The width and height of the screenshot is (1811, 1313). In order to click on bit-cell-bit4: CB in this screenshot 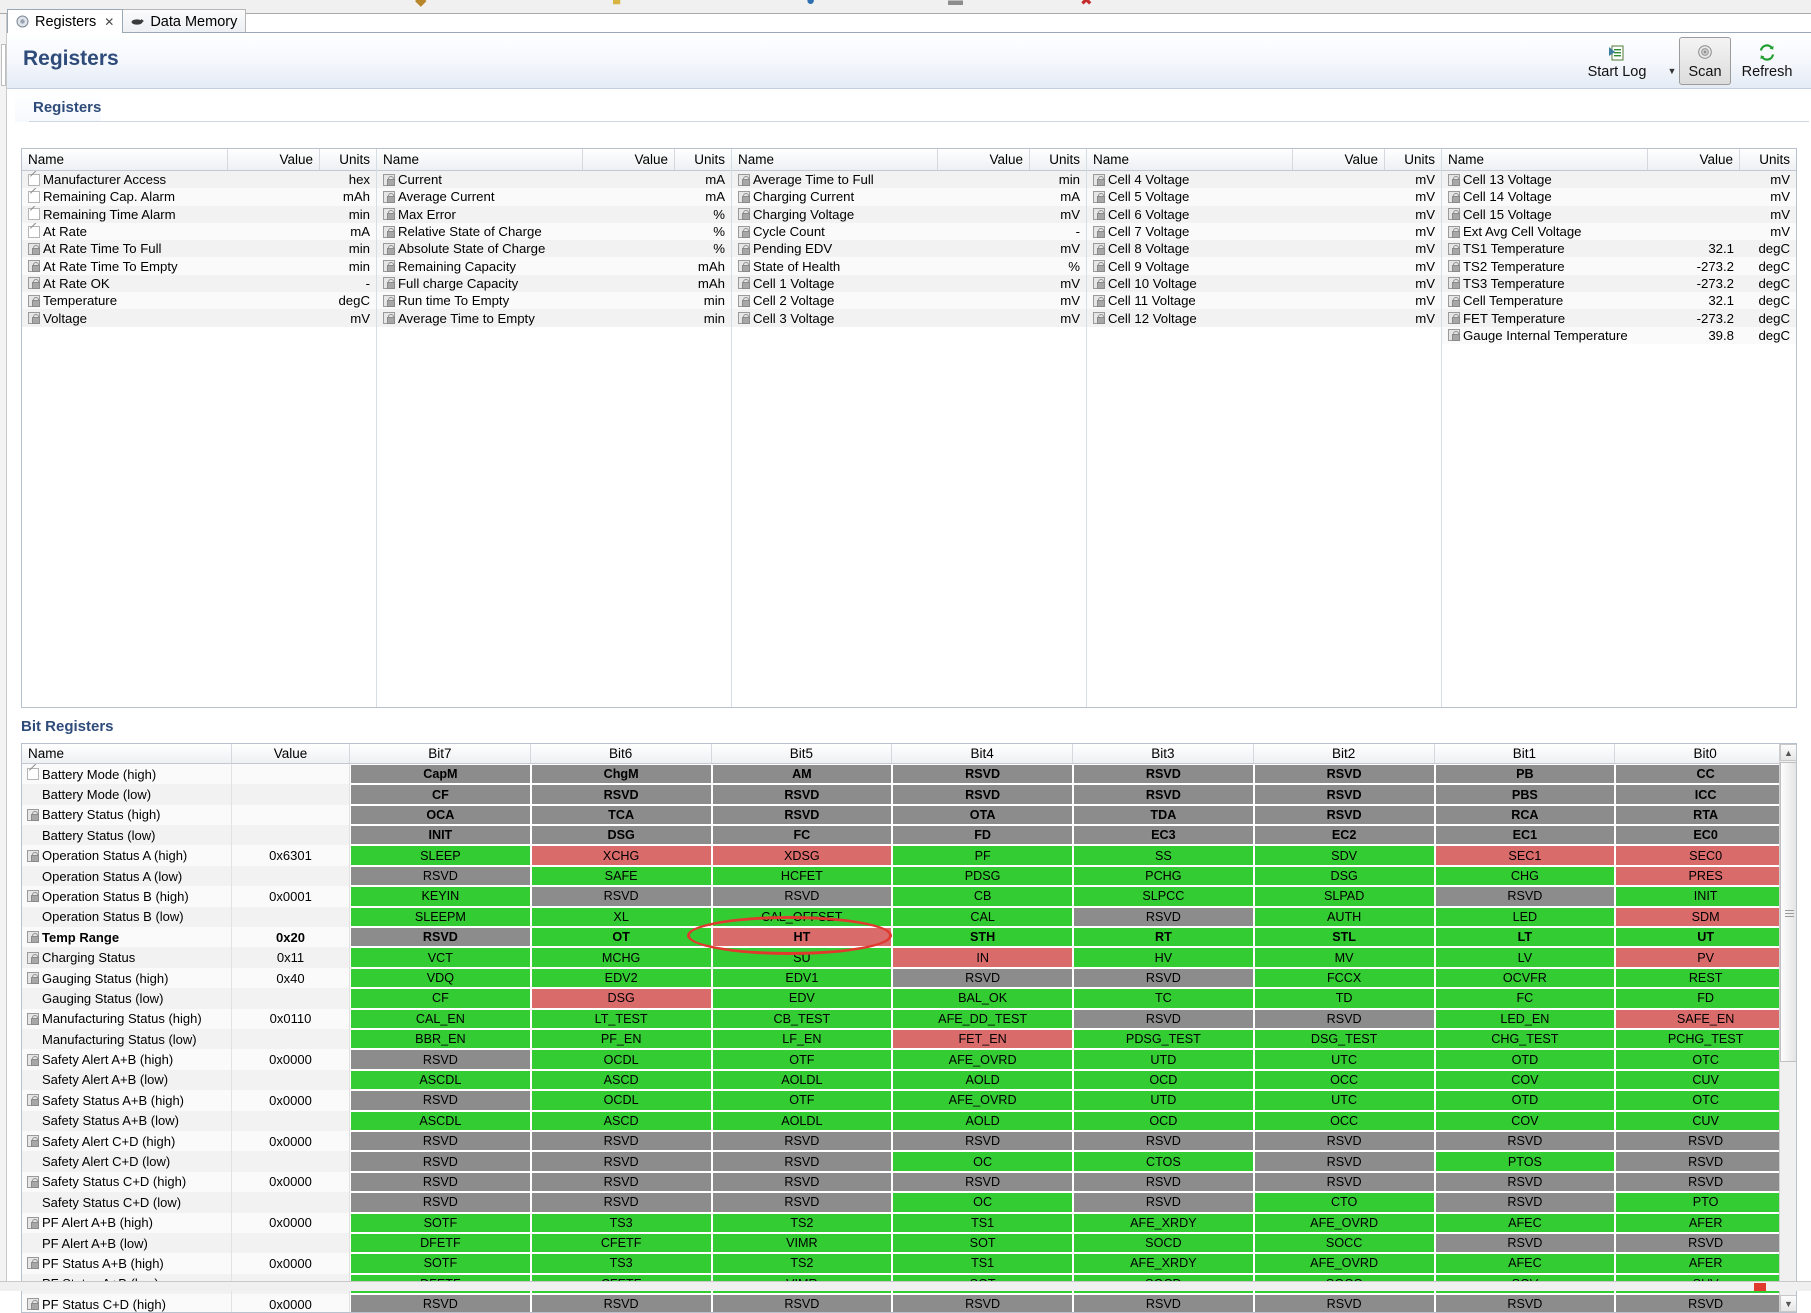, I will do `click(982, 896)`.